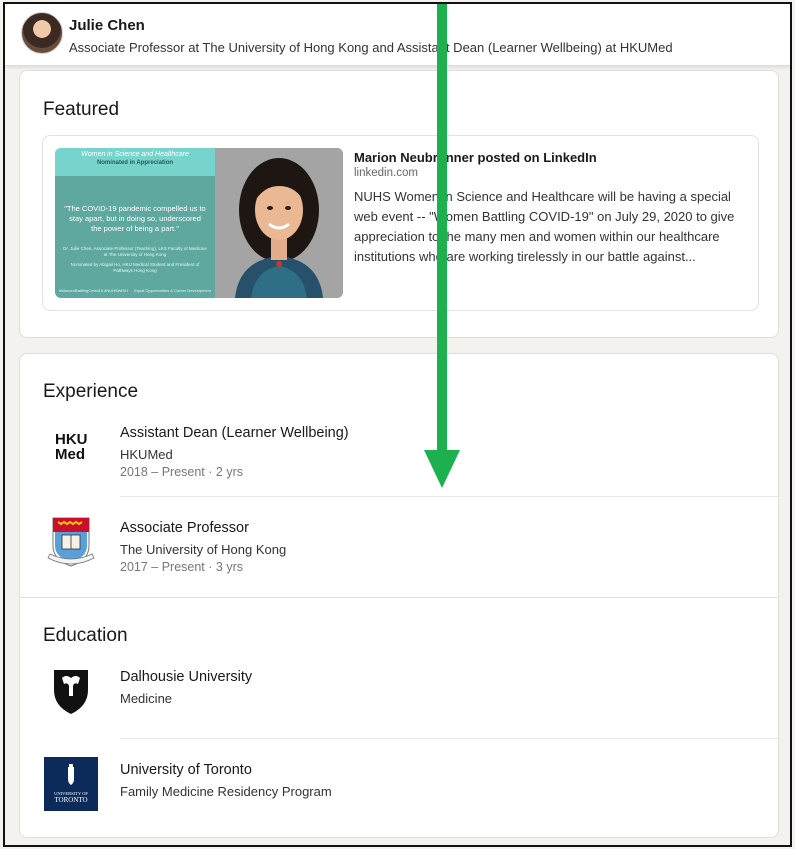  I want to click on education-item-field: Medicine, so click(146, 698).